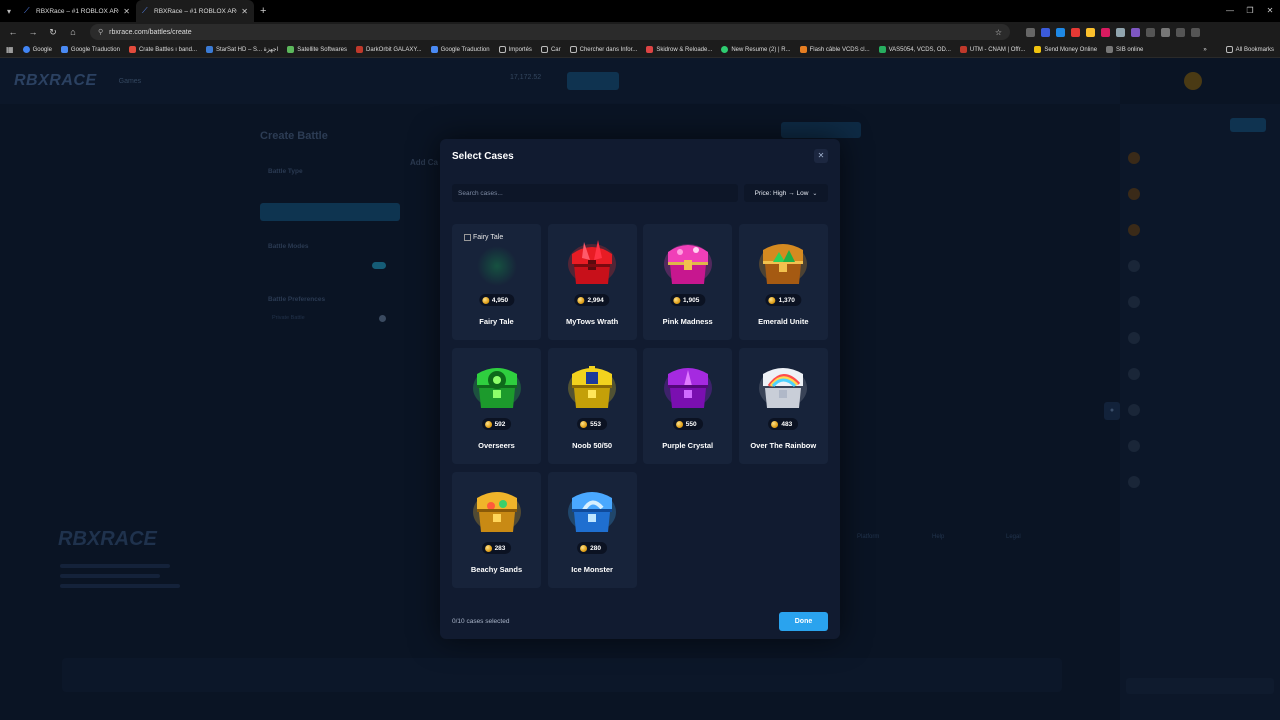  What do you see at coordinates (1248, 125) in the screenshot?
I see `join-rain-button` at bounding box center [1248, 125].